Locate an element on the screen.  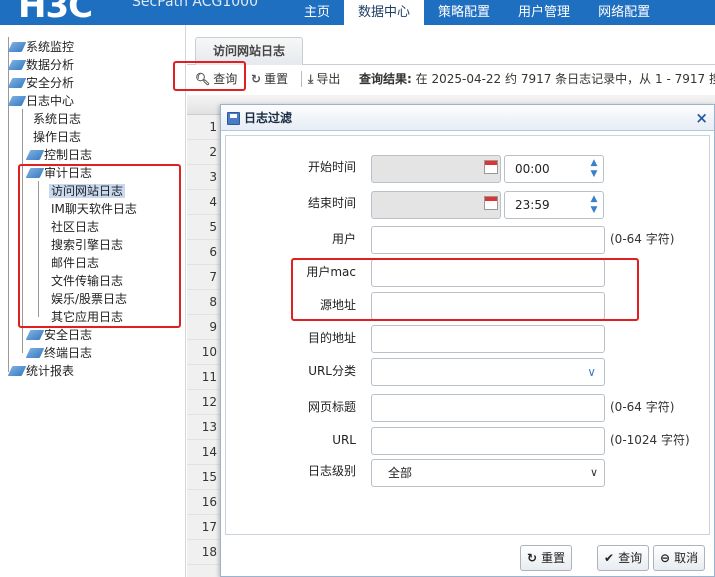
end-time-spinner: 23:59 ▲ ▼ is located at coordinates (554, 205).